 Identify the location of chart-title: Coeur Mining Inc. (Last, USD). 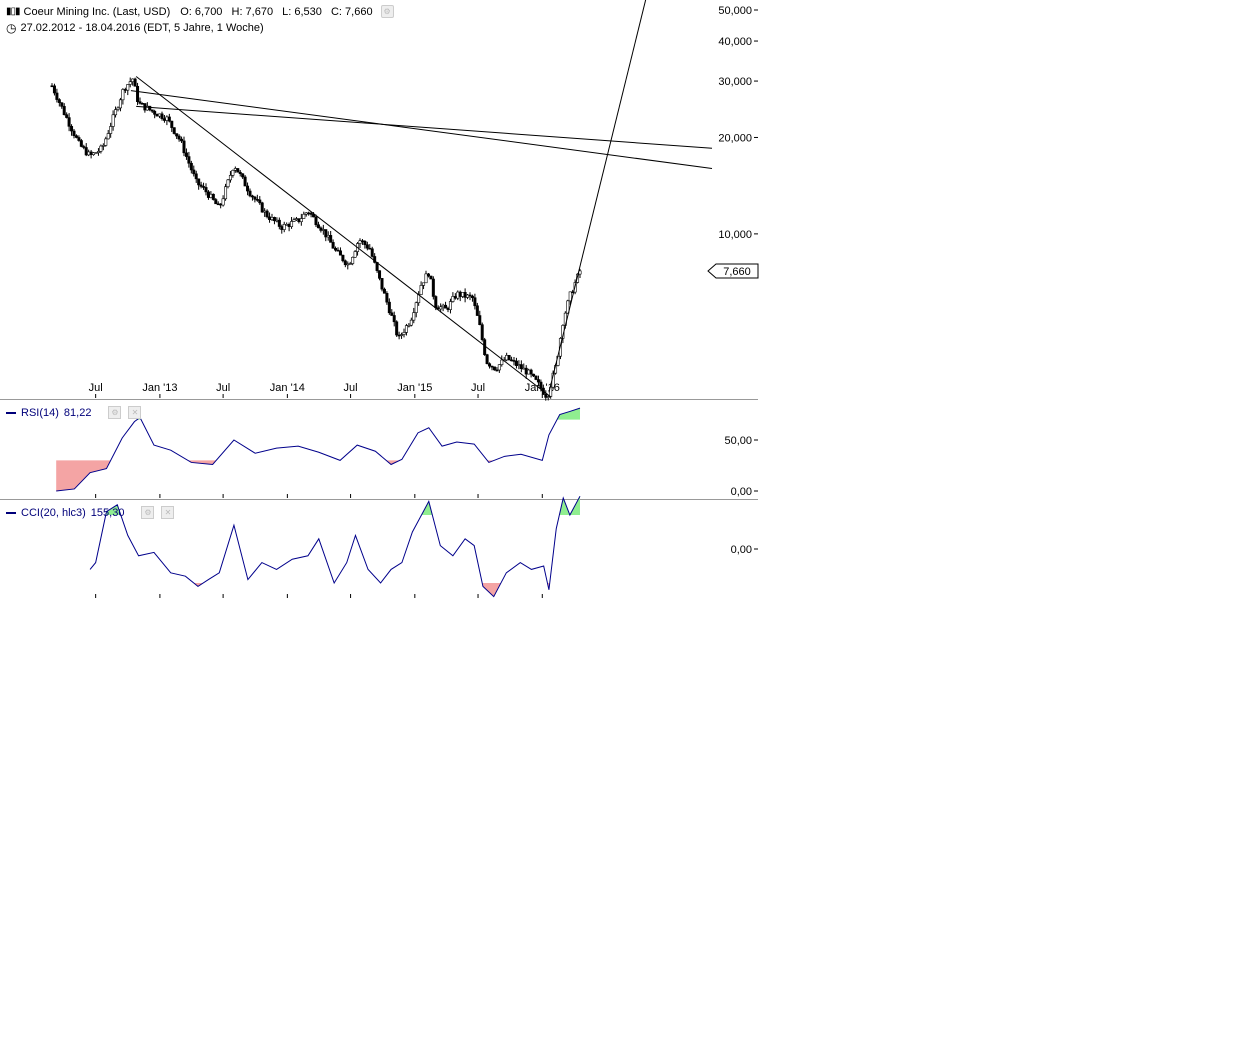
(97, 11).